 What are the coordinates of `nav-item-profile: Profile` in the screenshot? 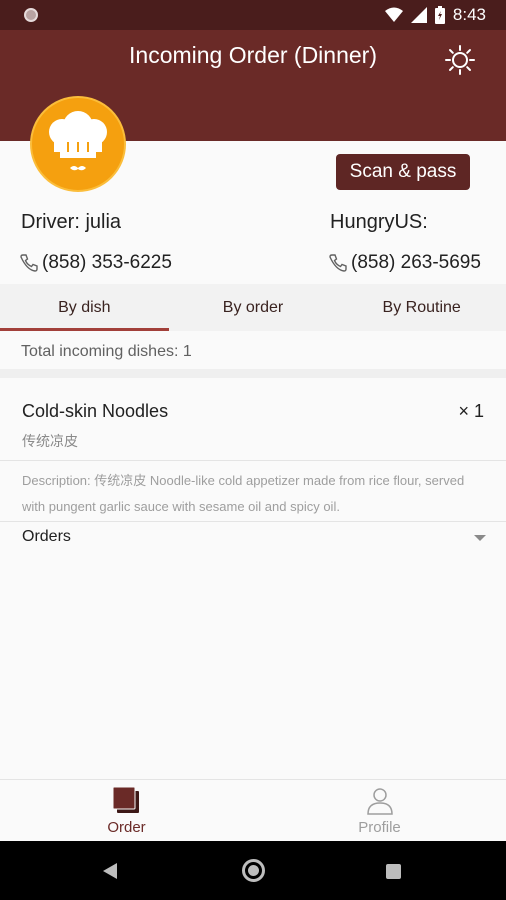 It's located at (379, 810).